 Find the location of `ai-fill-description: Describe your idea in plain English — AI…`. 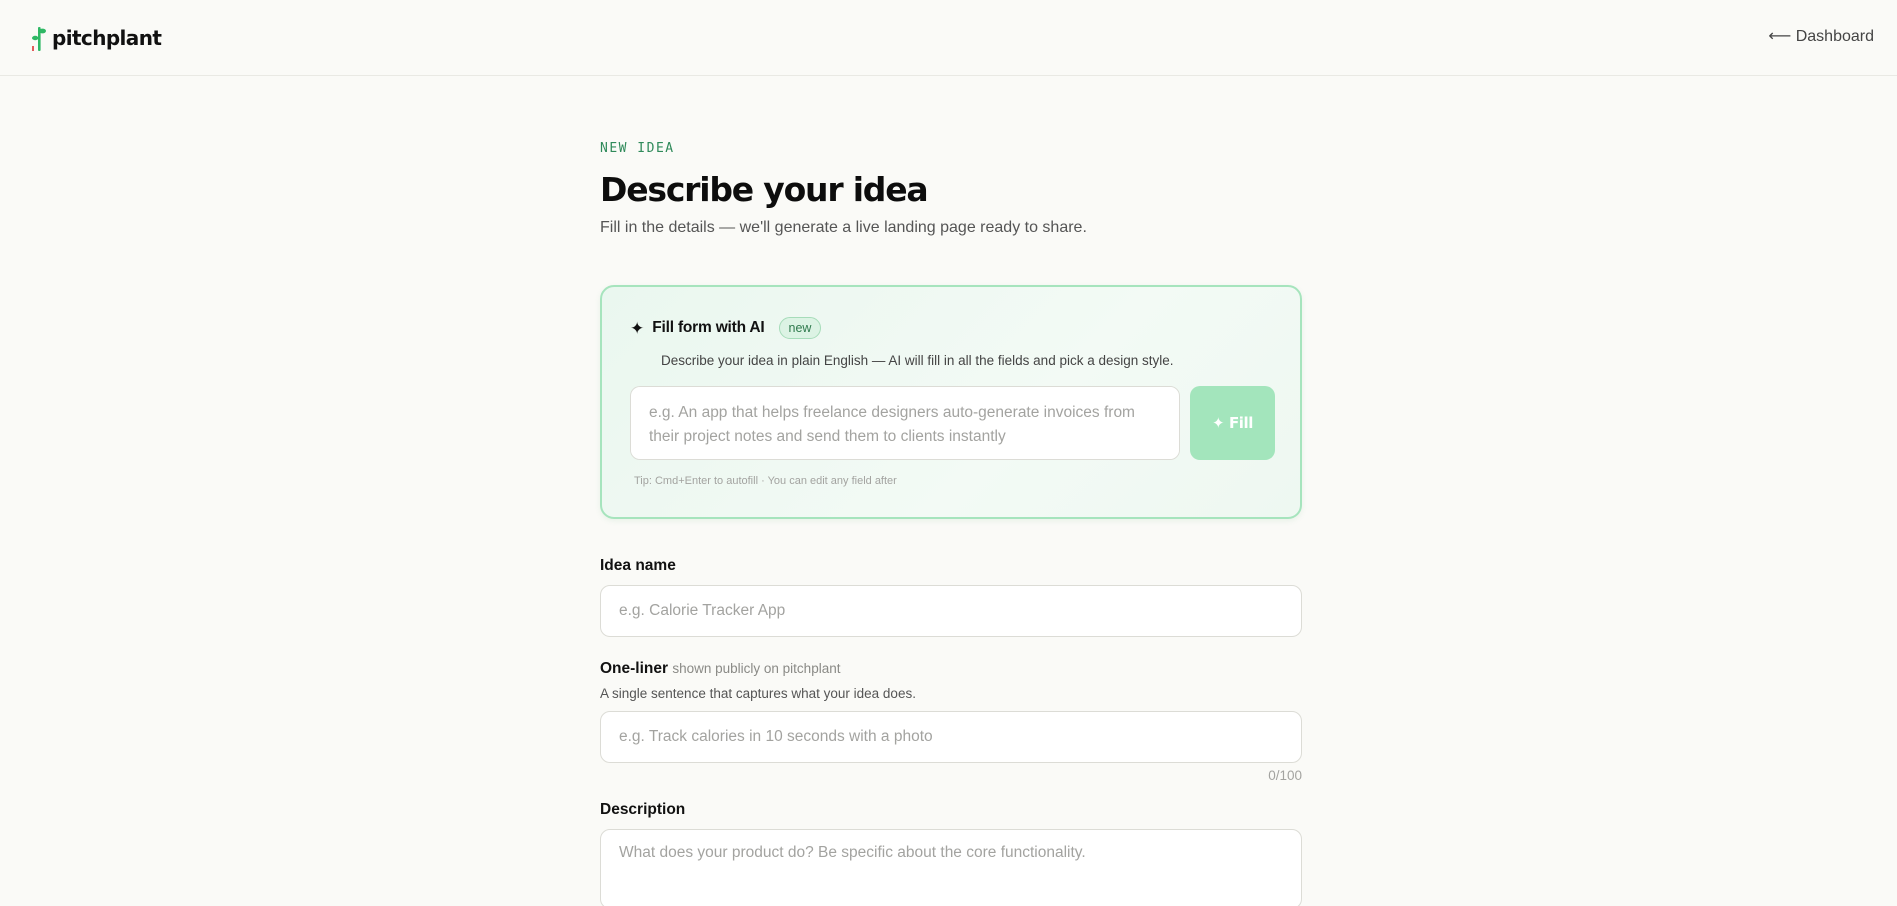

ai-fill-description: Describe your idea in plain English — AI… is located at coordinates (917, 360).